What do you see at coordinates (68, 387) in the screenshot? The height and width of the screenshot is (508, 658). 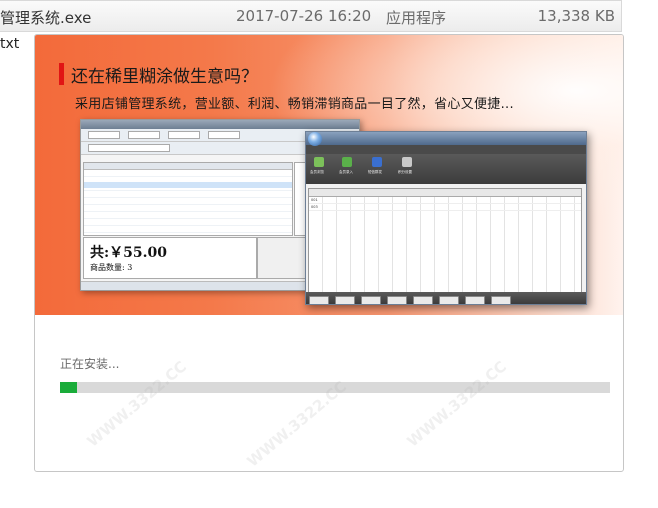 I see `install-progress-fill` at bounding box center [68, 387].